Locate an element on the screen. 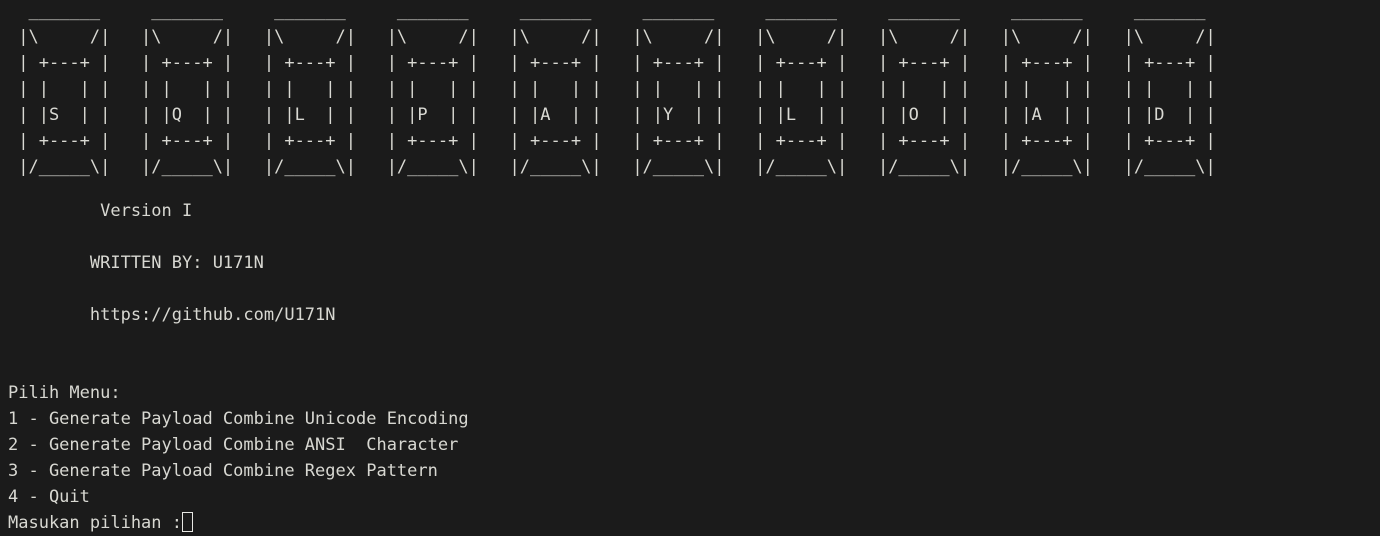 The height and width of the screenshot is (536, 1380). author-line: WRITTEN BY: U171N is located at coordinates (136, 263).